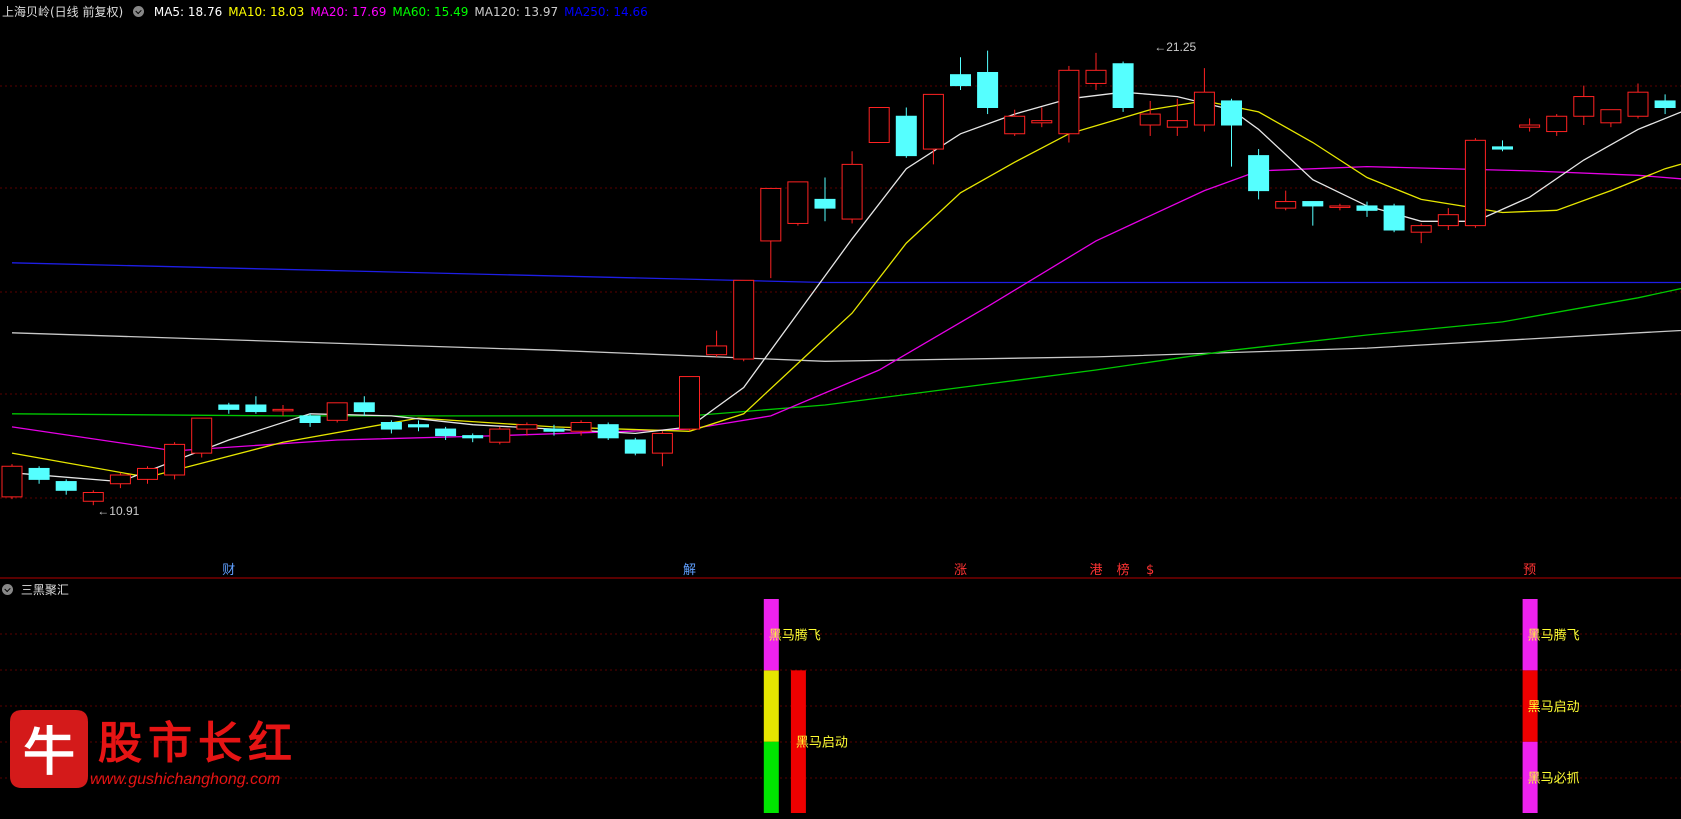  What do you see at coordinates (1554, 778) in the screenshot?
I see `signal-label: 黑马必抓` at bounding box center [1554, 778].